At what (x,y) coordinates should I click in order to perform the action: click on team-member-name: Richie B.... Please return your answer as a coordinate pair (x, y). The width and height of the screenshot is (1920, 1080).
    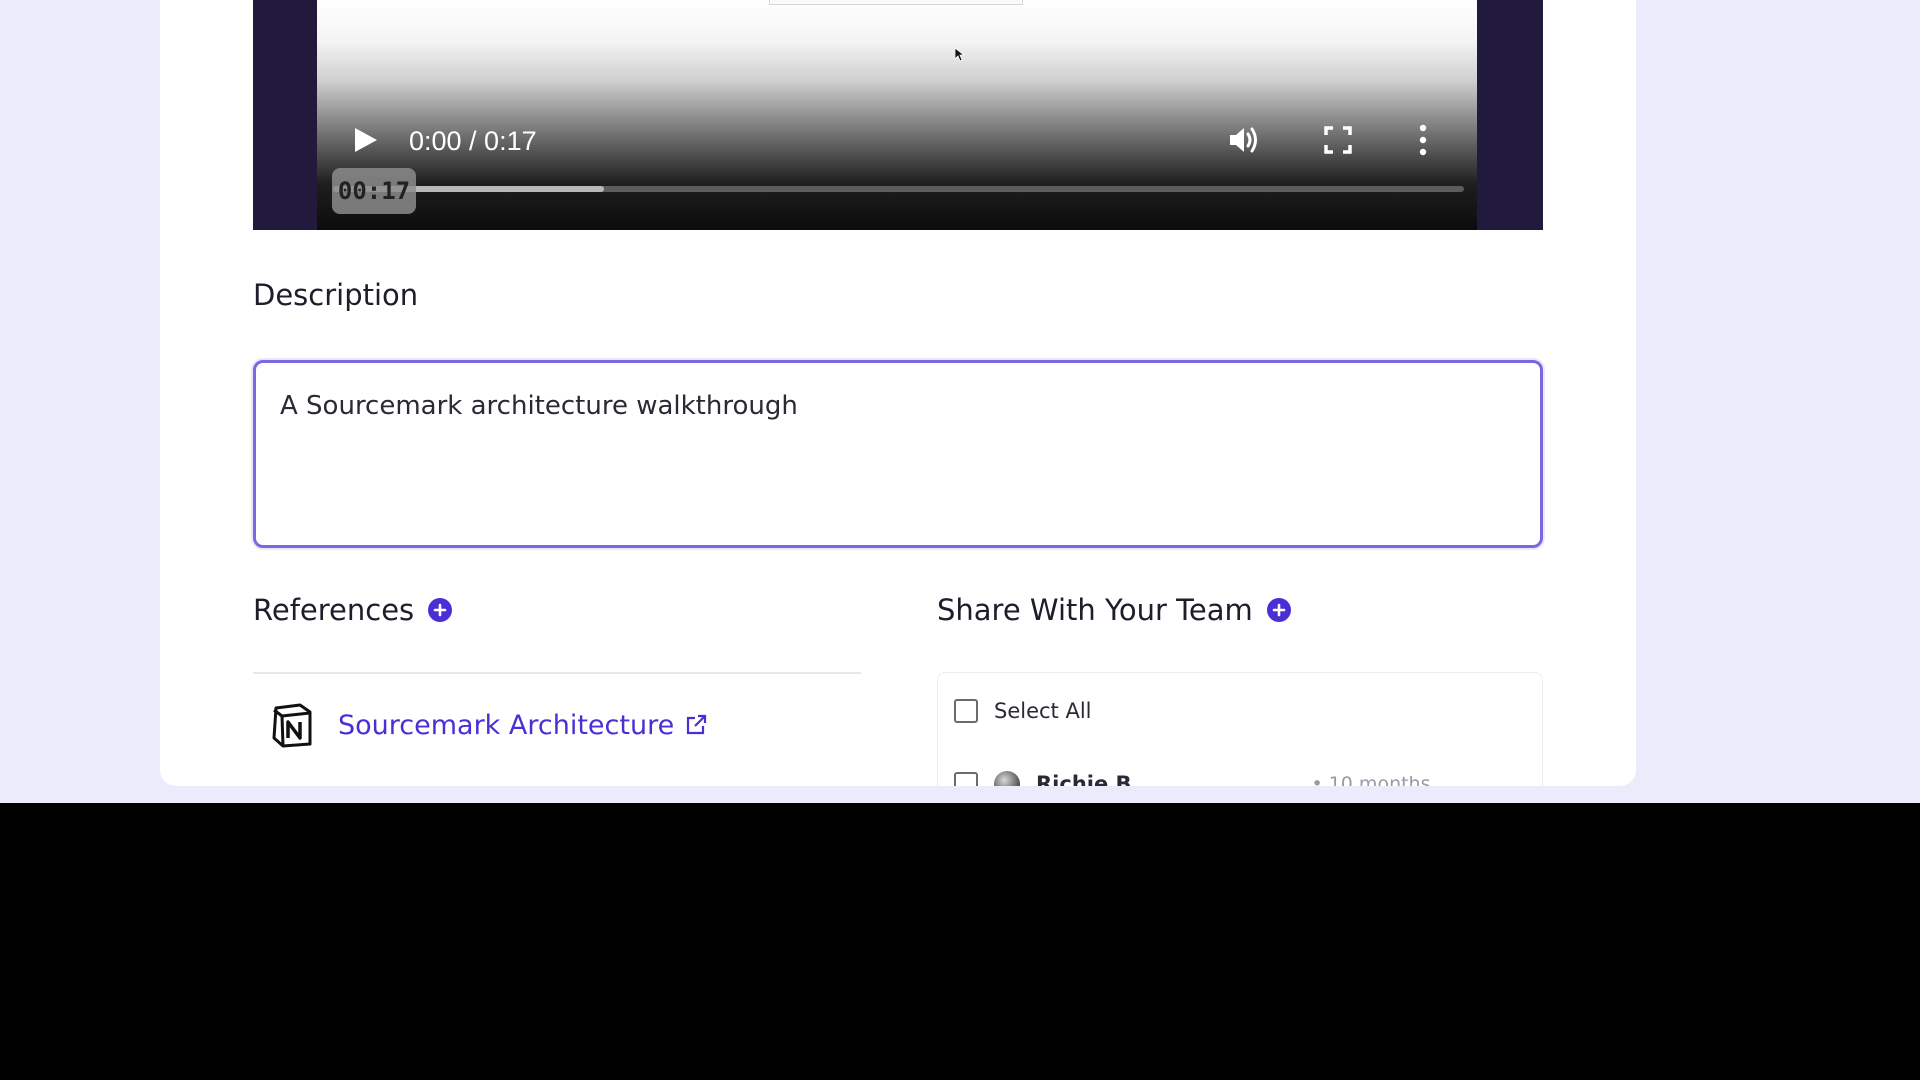
    Looking at the image, I should click on (1096, 779).